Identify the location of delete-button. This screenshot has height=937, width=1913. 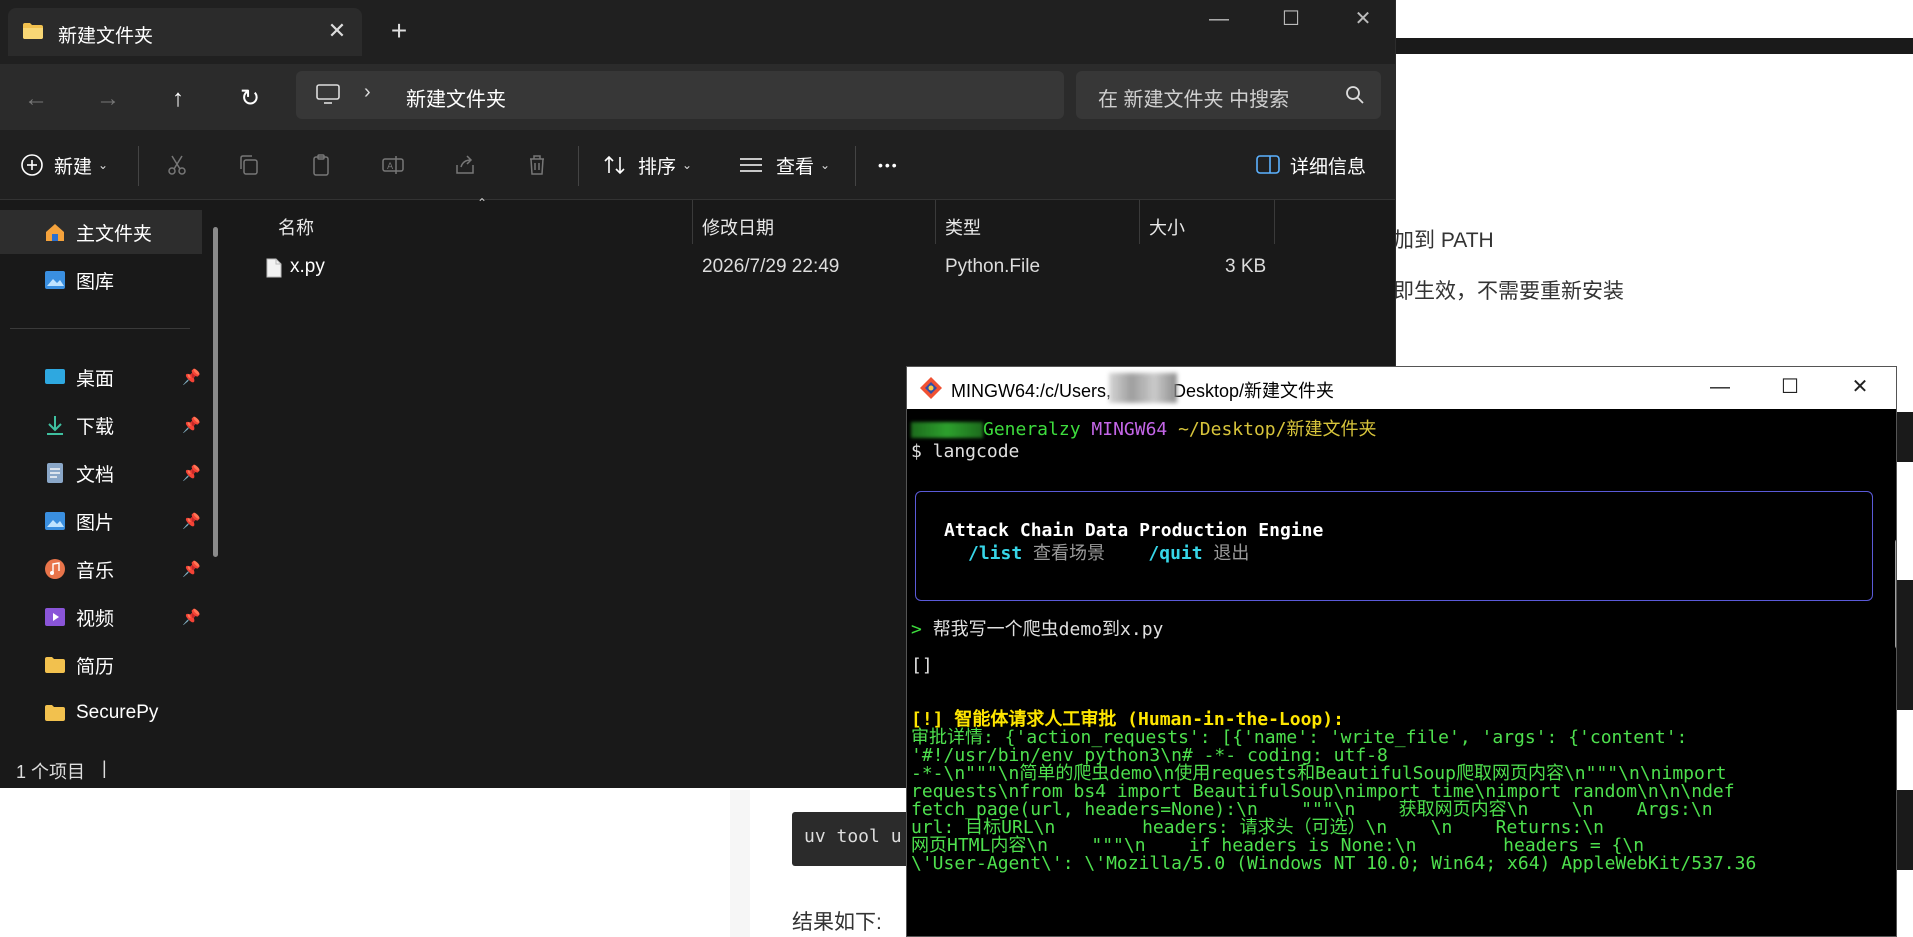
(537, 165).